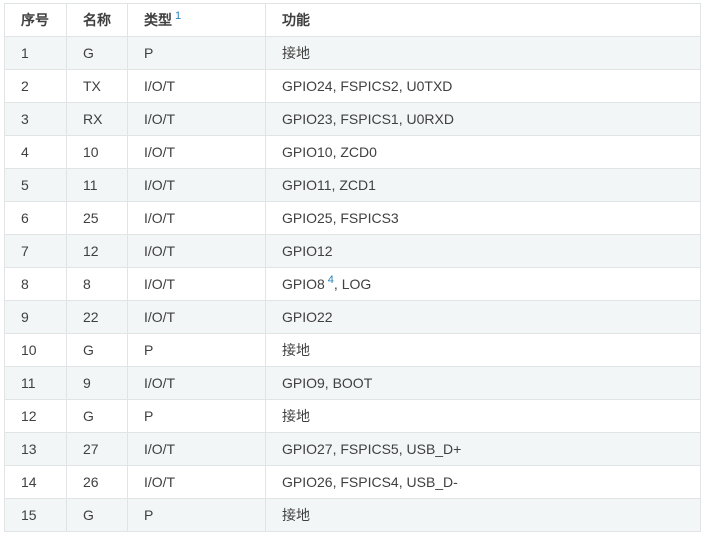 Image resolution: width=704 pixels, height=538 pixels. I want to click on table-row: 10 G P 接地, so click(352, 350).